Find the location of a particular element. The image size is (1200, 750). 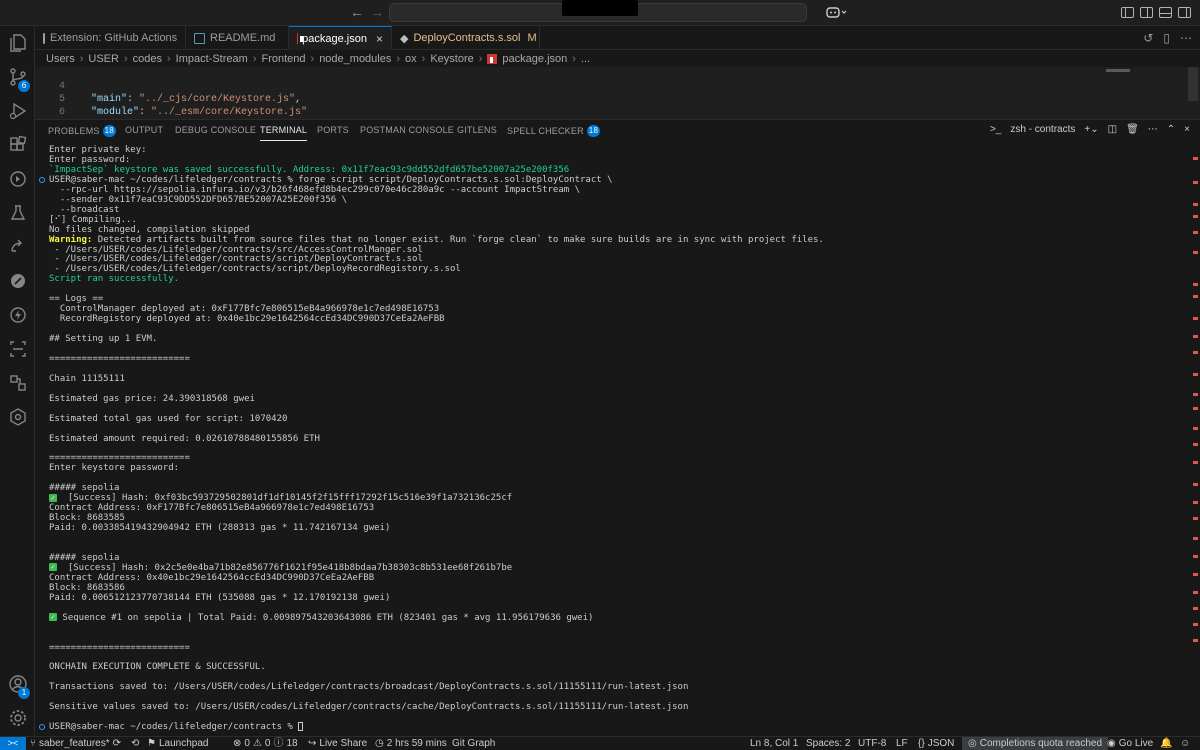

code-line: 7 is located at coordinates (50, 118).